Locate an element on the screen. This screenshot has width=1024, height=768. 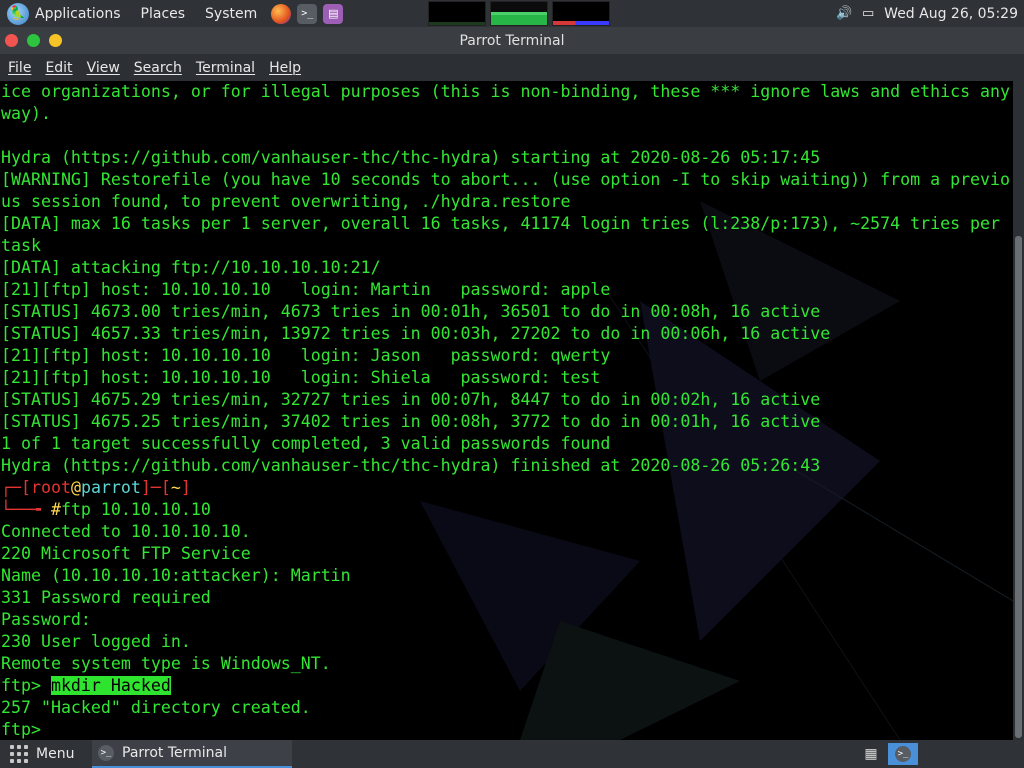
memory-monitor is located at coordinates (519, 13).